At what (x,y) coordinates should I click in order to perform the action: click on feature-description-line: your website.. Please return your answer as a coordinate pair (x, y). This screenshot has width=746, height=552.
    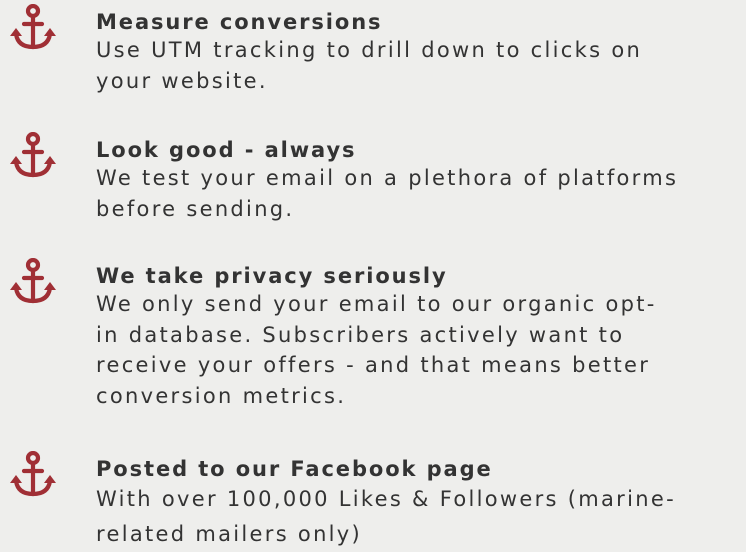
    Looking at the image, I should click on (182, 80).